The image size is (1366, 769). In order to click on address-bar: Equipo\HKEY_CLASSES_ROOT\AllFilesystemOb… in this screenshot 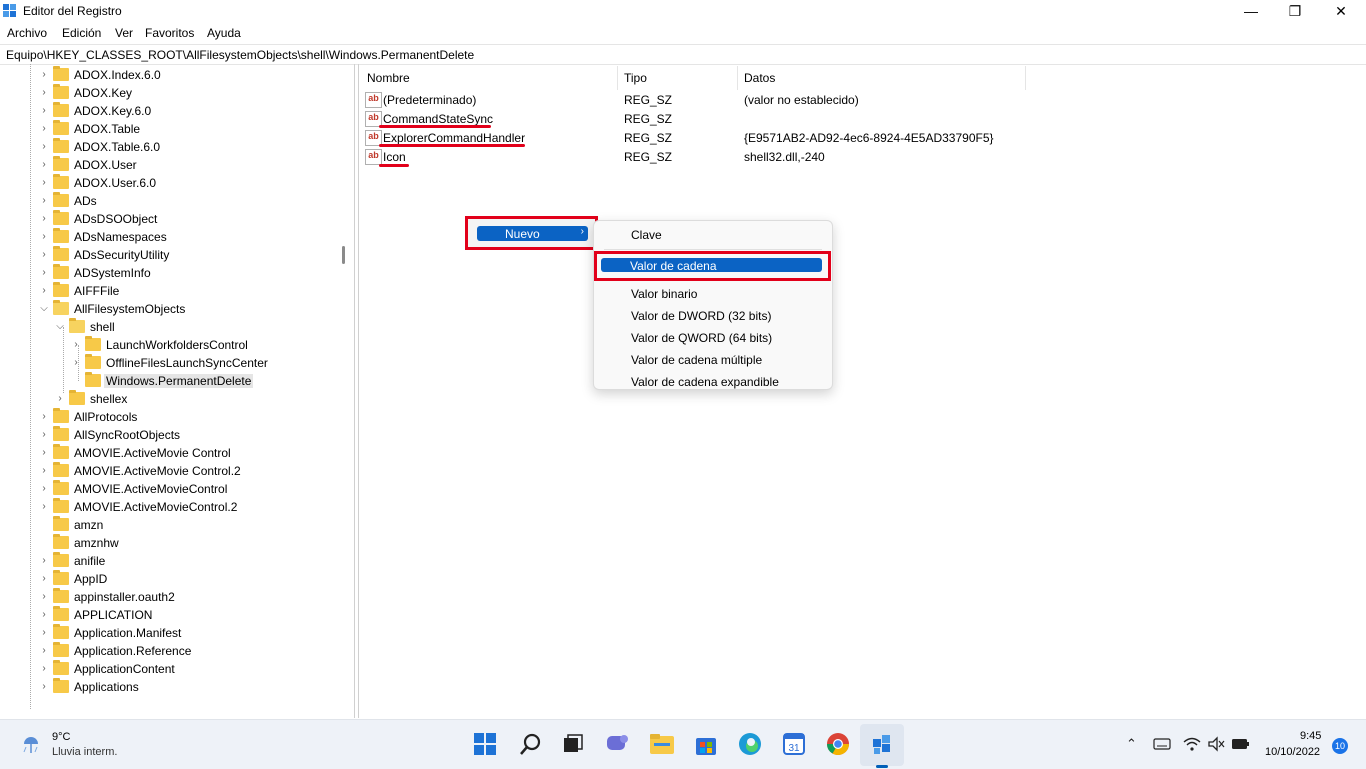, I will do `click(683, 54)`.